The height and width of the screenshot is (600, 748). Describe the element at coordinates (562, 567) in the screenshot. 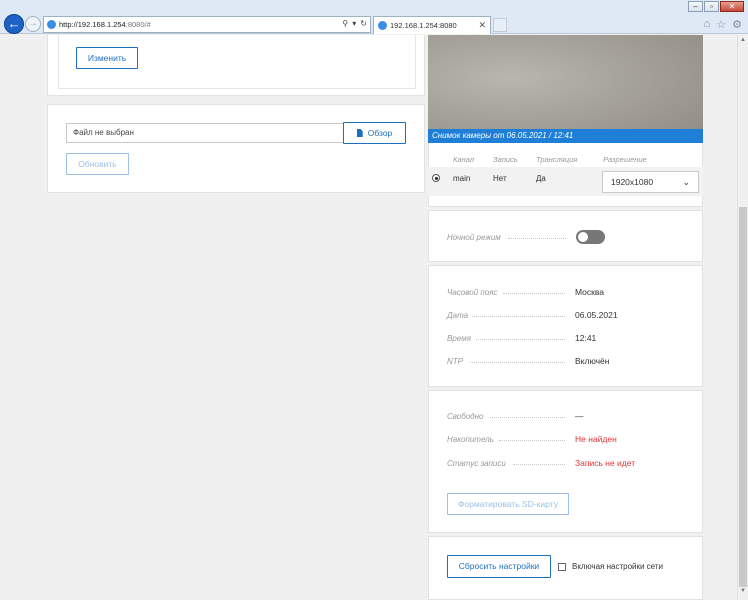

I see `include-network-checkbox` at that location.